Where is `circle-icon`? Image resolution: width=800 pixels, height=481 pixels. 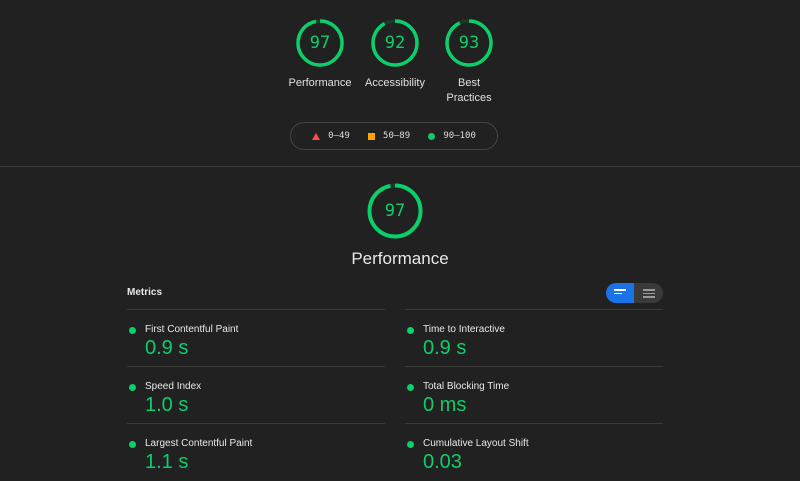 circle-icon is located at coordinates (432, 136).